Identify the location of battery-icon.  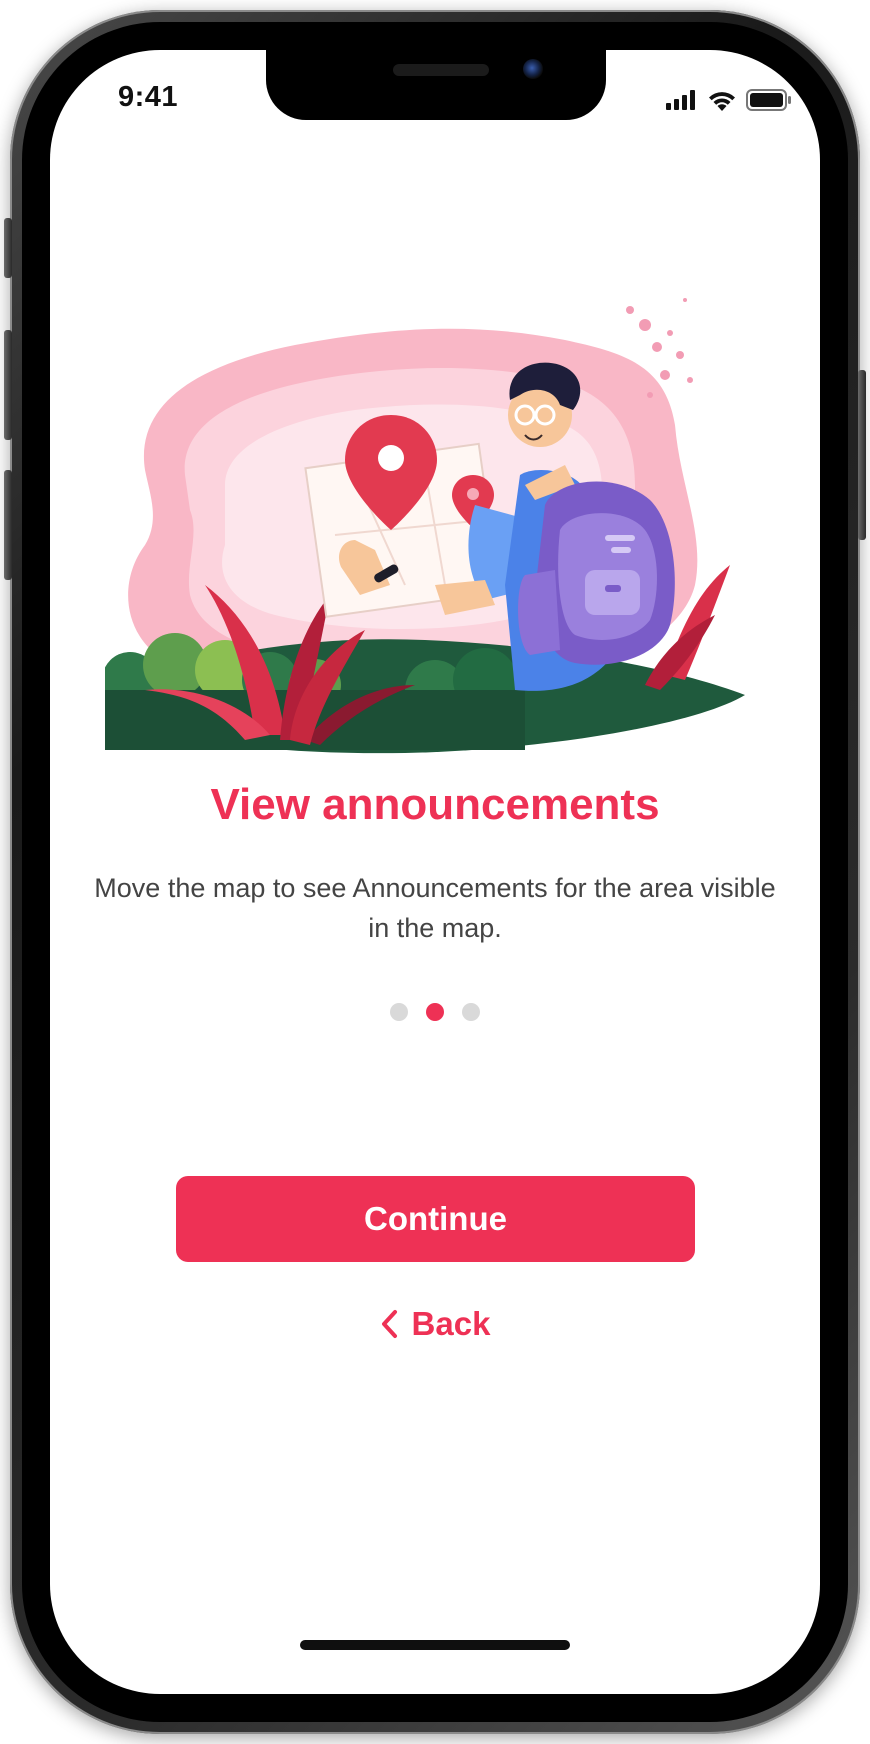
(768, 100).